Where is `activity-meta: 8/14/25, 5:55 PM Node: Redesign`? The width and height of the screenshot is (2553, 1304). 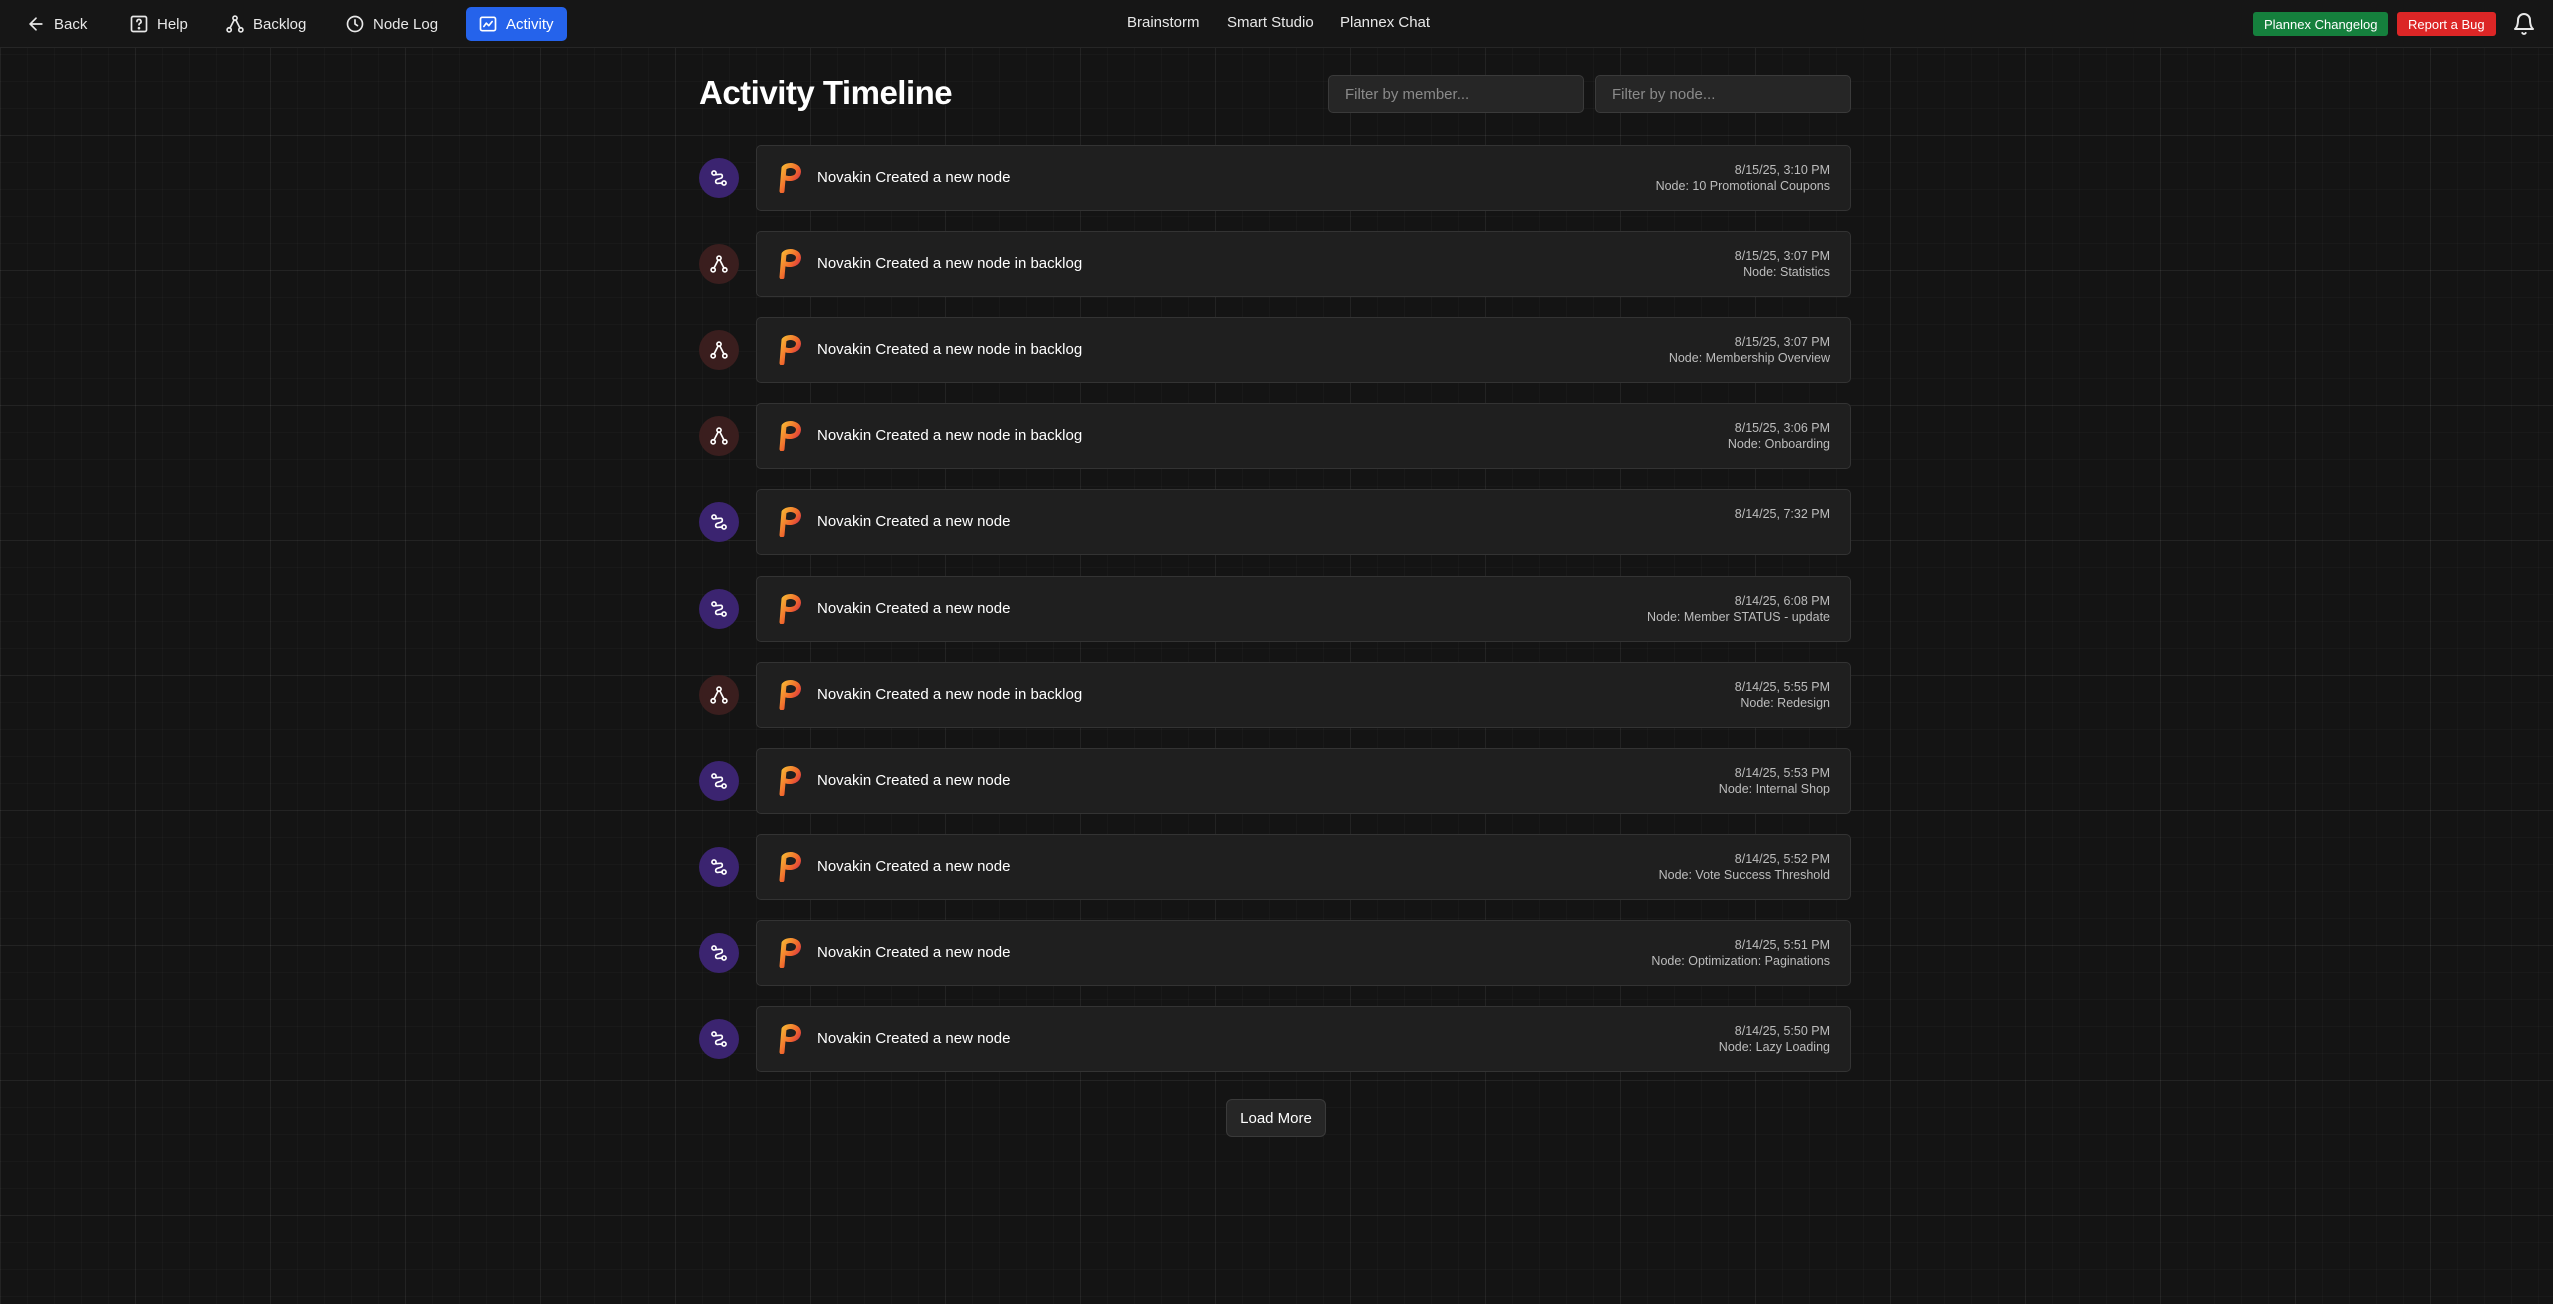
activity-meta: 8/14/25, 5:55 PM Node: Redesign is located at coordinates (1782, 695).